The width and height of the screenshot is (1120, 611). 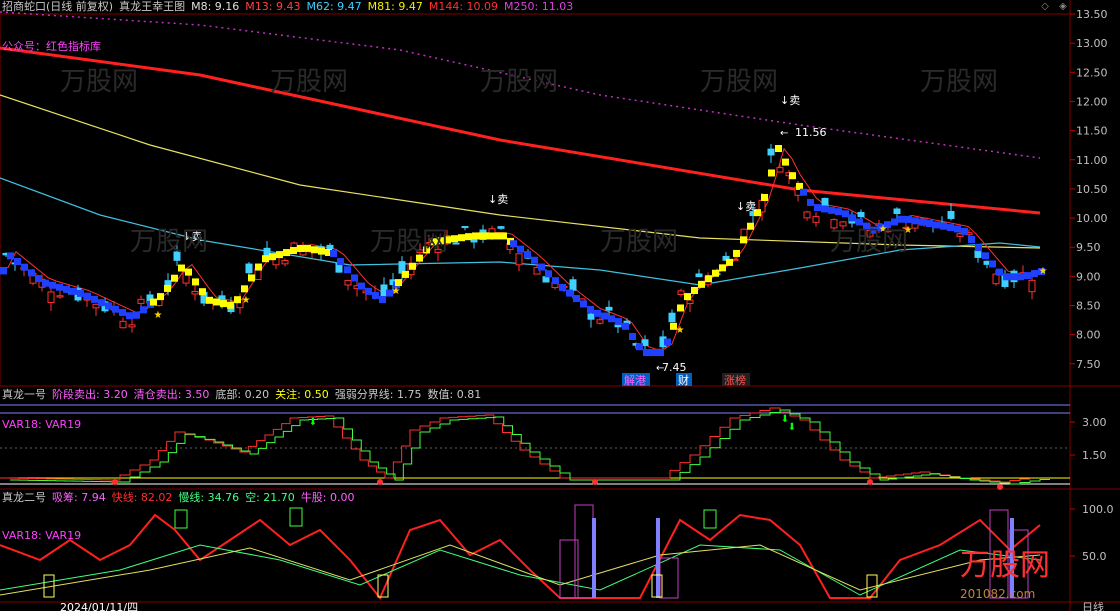 What do you see at coordinates (1088, 247) in the screenshot?
I see `y-tick-label: 9.50` at bounding box center [1088, 247].